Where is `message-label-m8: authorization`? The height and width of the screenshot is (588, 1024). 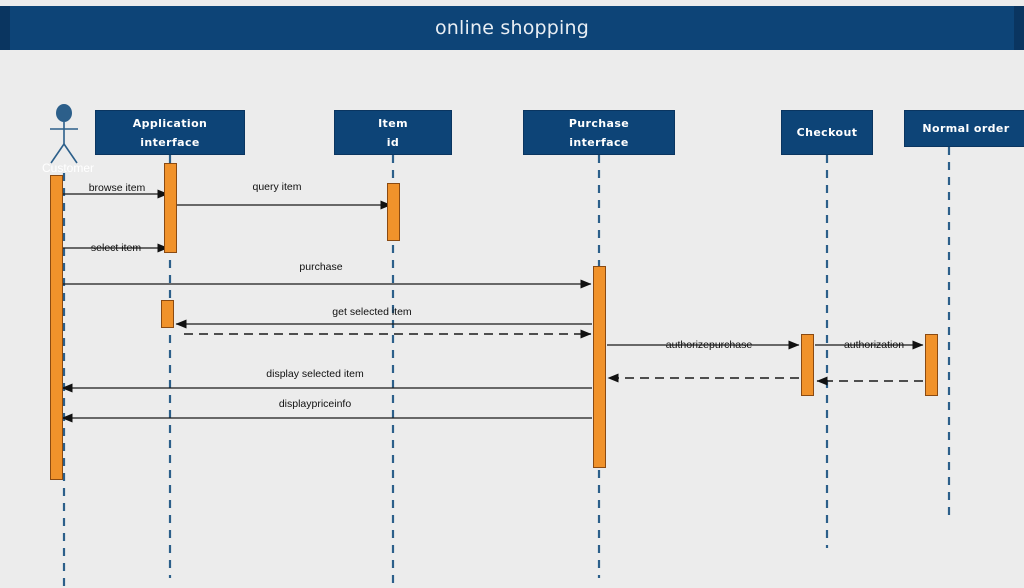
message-label-m8: authorization is located at coordinates (874, 345).